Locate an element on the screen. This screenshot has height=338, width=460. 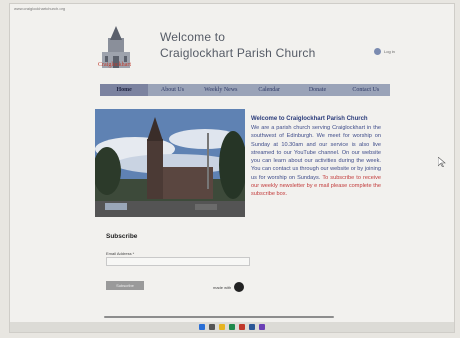
browser-icon is located at coordinates (232, 327).